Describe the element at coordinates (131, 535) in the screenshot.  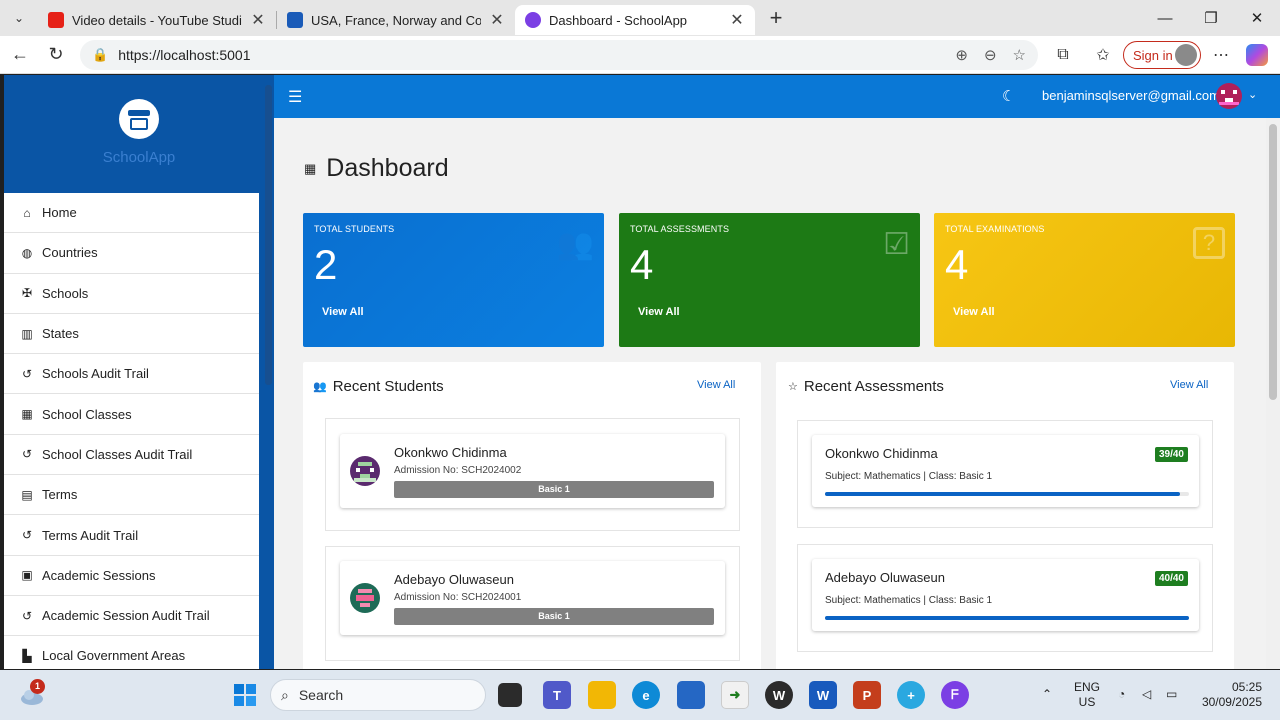
I see `sidebar-item-terms-audit-trail: ↺ Terms Audit Trail` at that location.